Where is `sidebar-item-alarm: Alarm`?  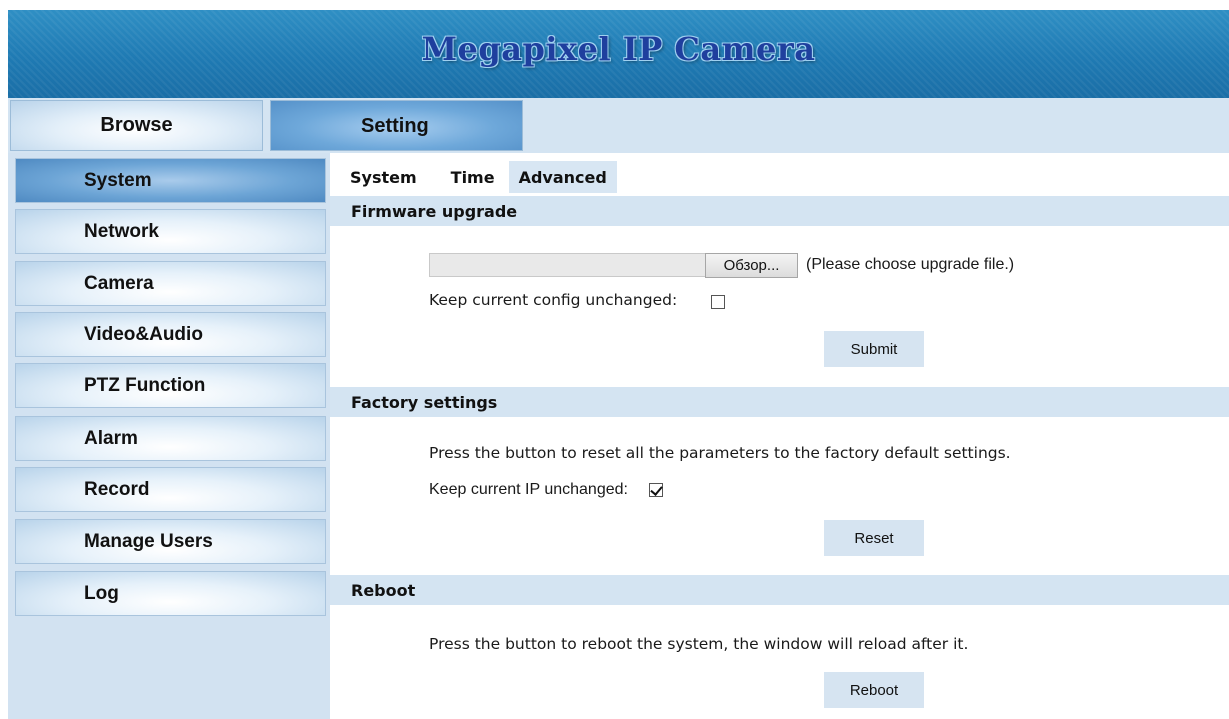
sidebar-item-alarm: Alarm is located at coordinates (170, 438).